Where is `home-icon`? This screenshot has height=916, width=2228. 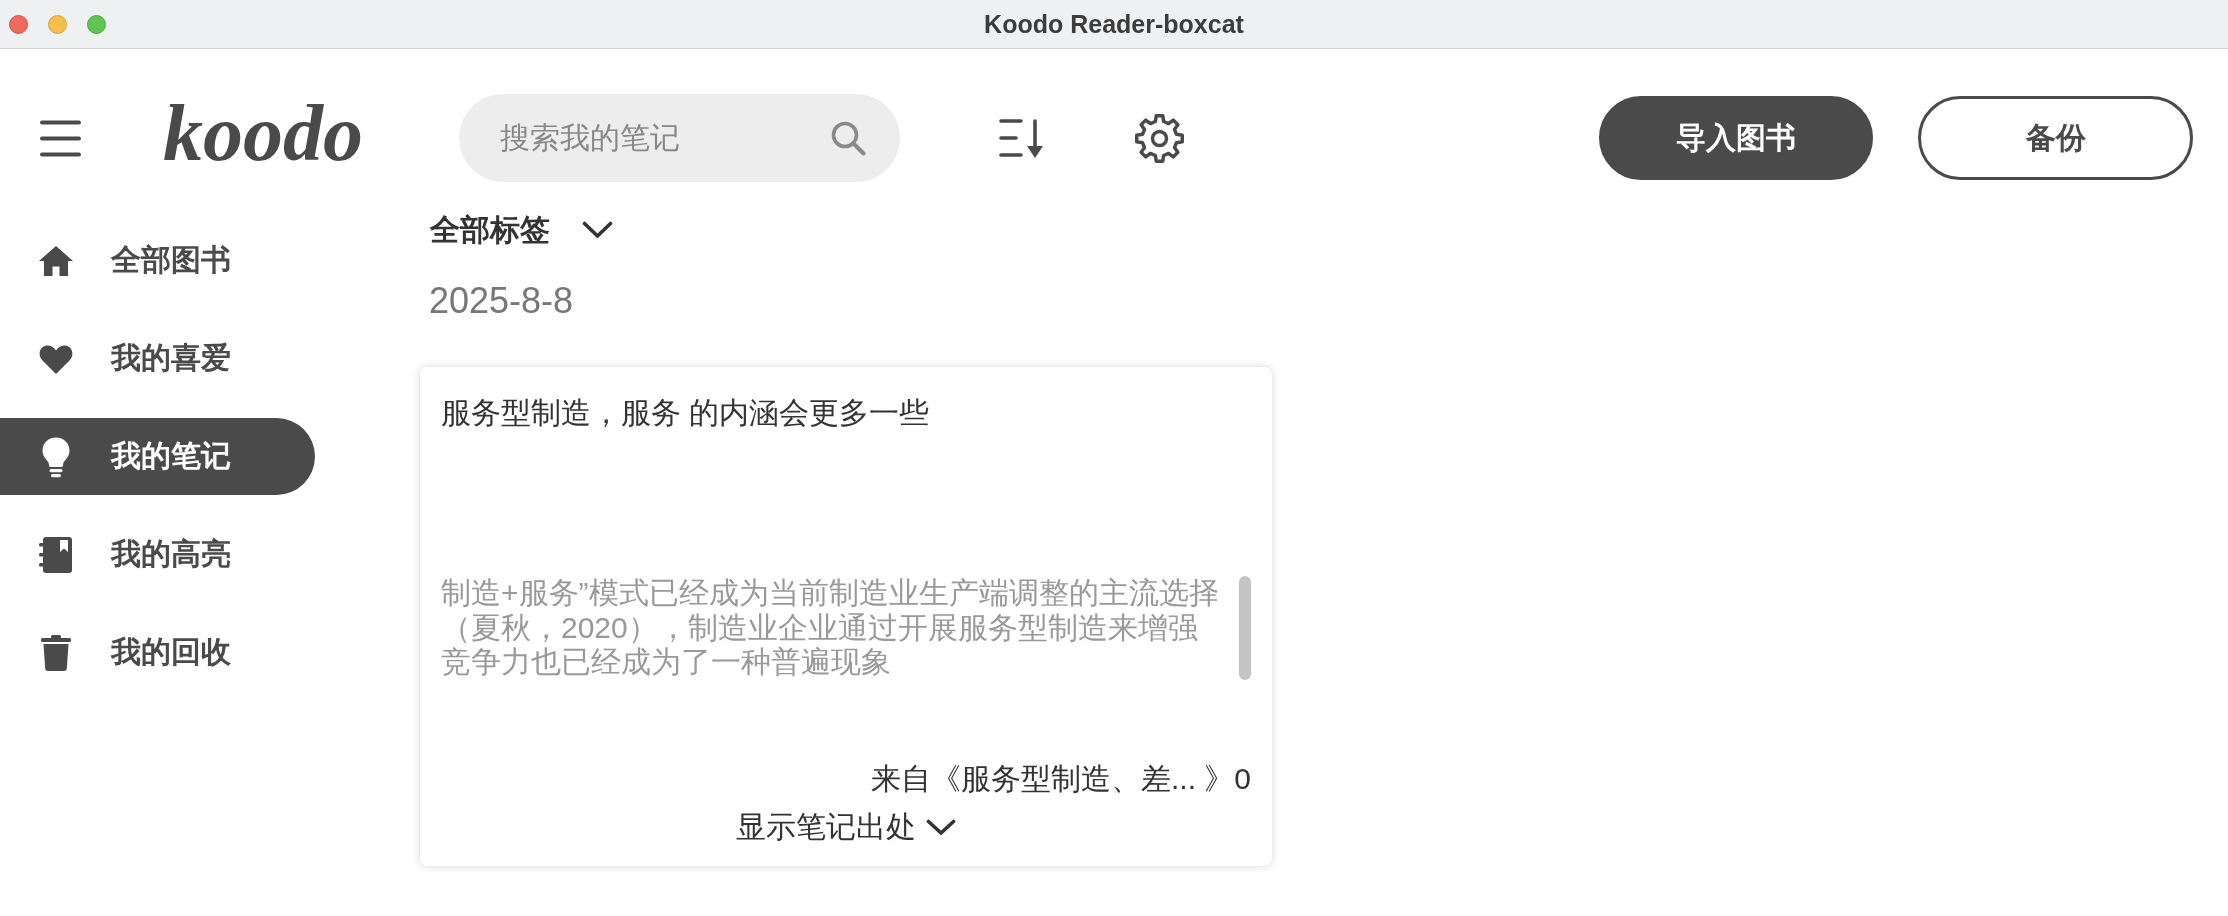 home-icon is located at coordinates (56, 260).